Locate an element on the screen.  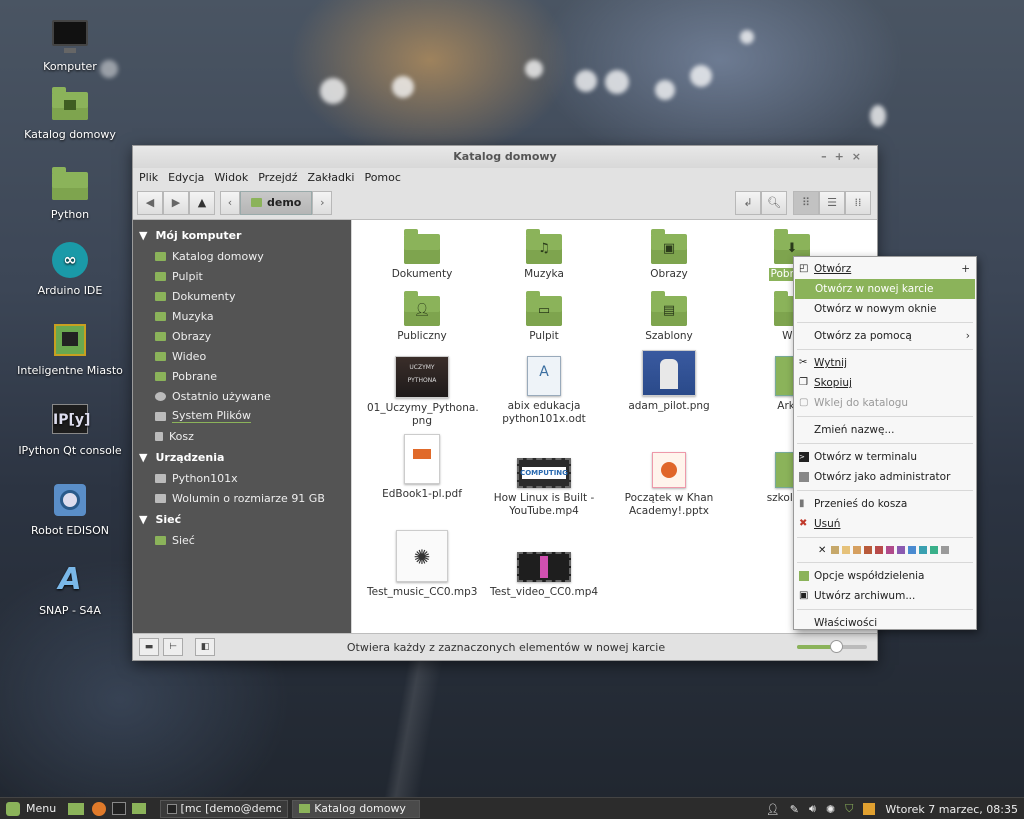
sidebar-section-devices: ▼ Urządzenia is located at coordinates (242, 457).